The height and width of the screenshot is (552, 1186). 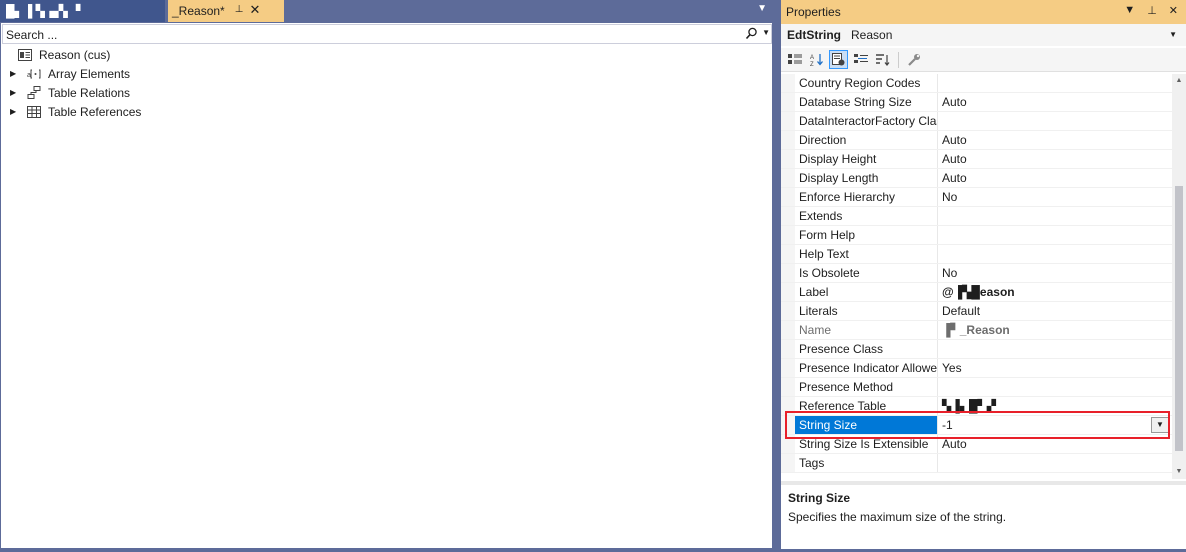 I want to click on property-name: Display Height, so click(x=866, y=159).